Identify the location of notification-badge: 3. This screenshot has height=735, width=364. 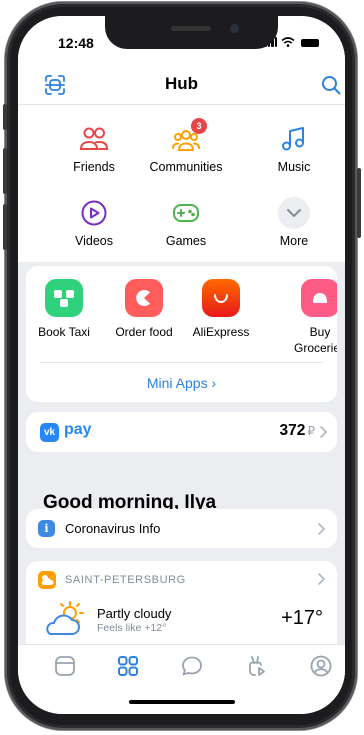
(199, 126).